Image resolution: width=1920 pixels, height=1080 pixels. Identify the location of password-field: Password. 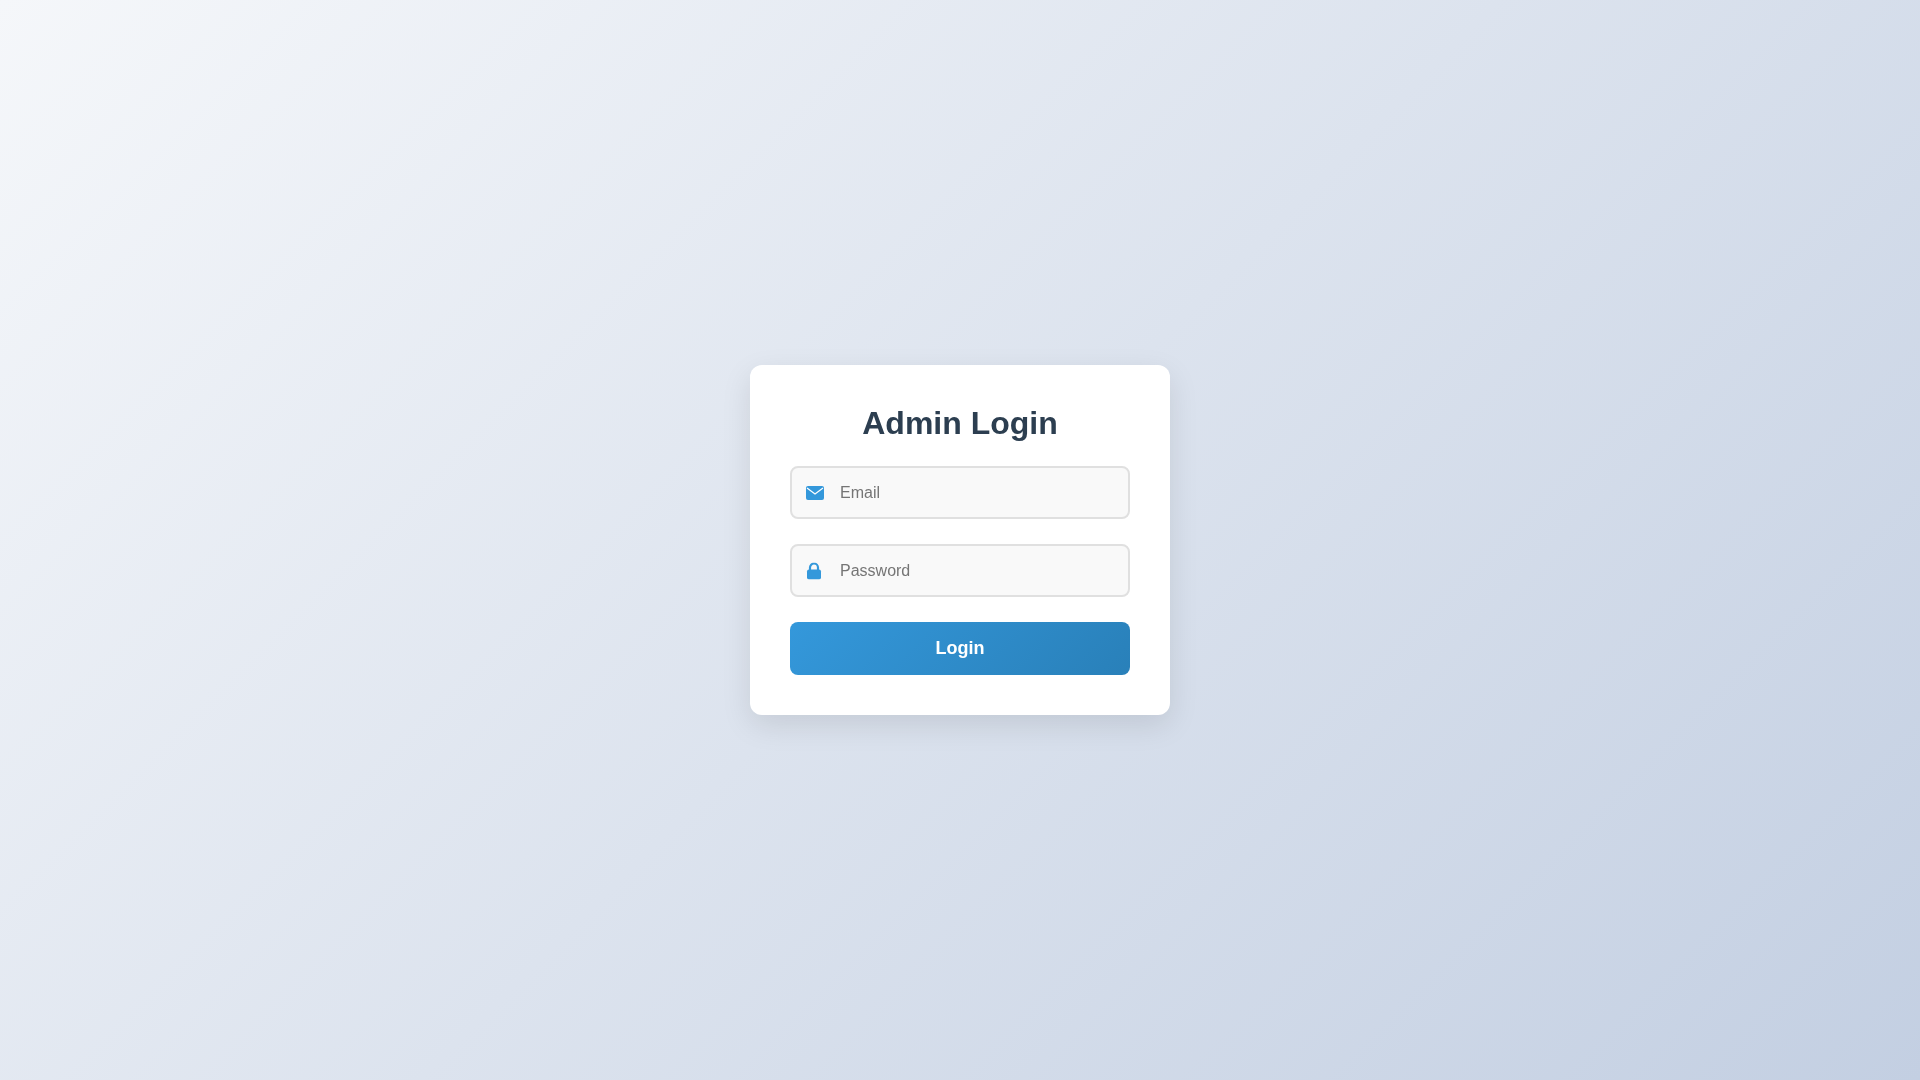
(960, 570).